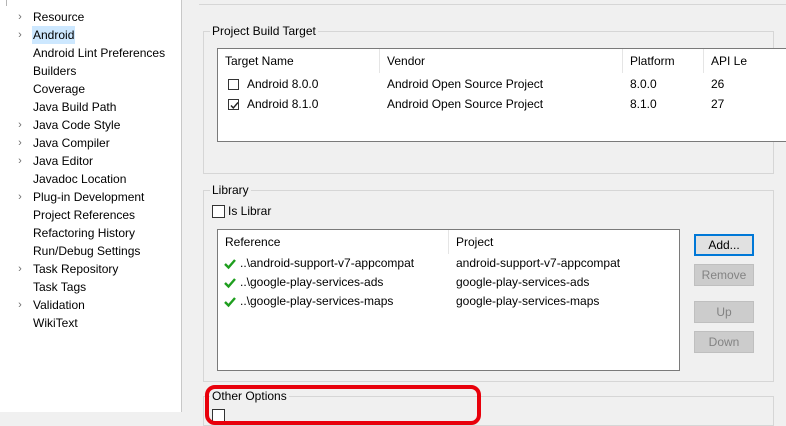  I want to click on tree-item: › Java Compiler, so click(90, 143).